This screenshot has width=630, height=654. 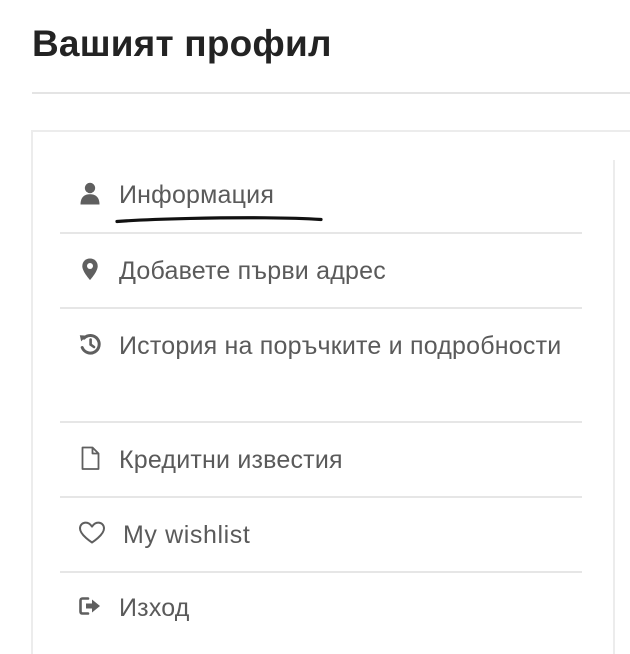 What do you see at coordinates (614, 407) in the screenshot?
I see `panel-right-border` at bounding box center [614, 407].